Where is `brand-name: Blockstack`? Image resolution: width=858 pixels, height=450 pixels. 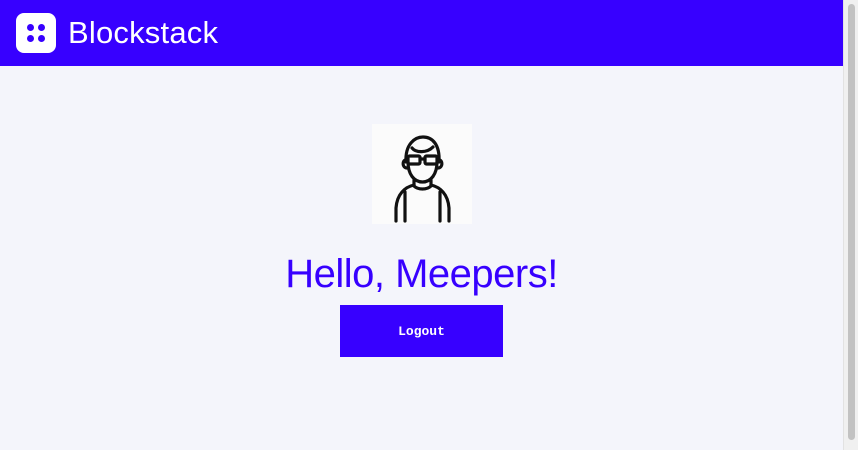 brand-name: Blockstack is located at coordinates (143, 33).